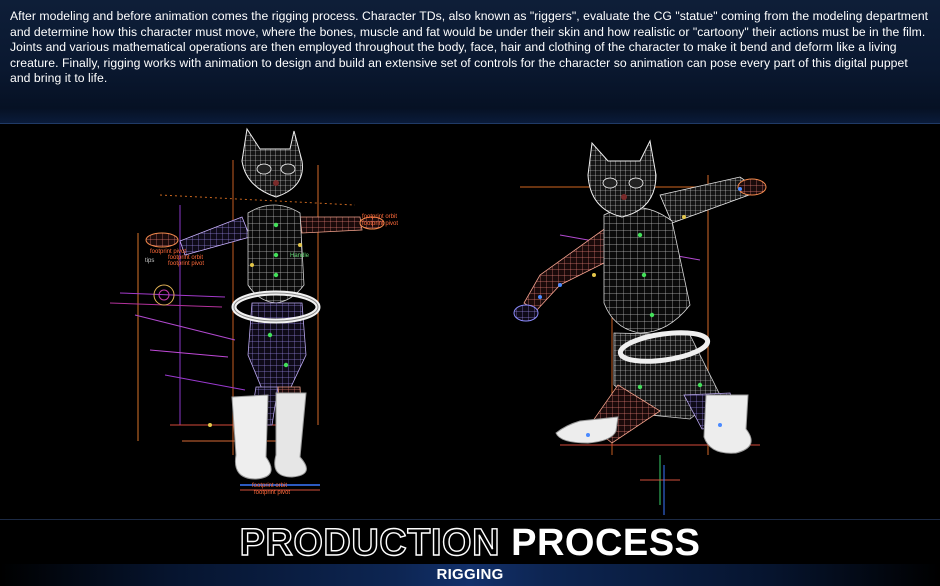 The height and width of the screenshot is (586, 940). I want to click on banner-divider, so click(470, 519).